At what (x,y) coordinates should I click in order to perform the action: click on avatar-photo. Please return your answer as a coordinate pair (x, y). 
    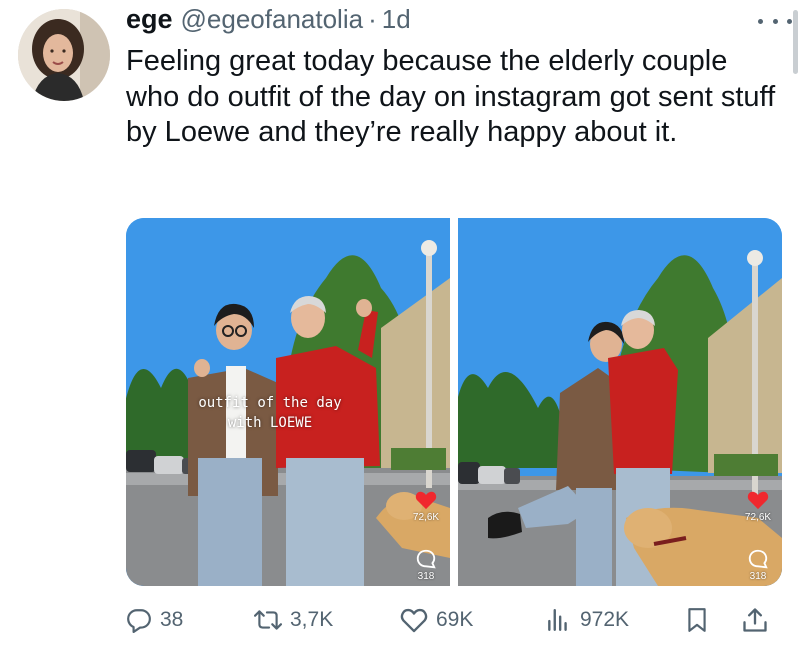
    Looking at the image, I should click on (64, 55).